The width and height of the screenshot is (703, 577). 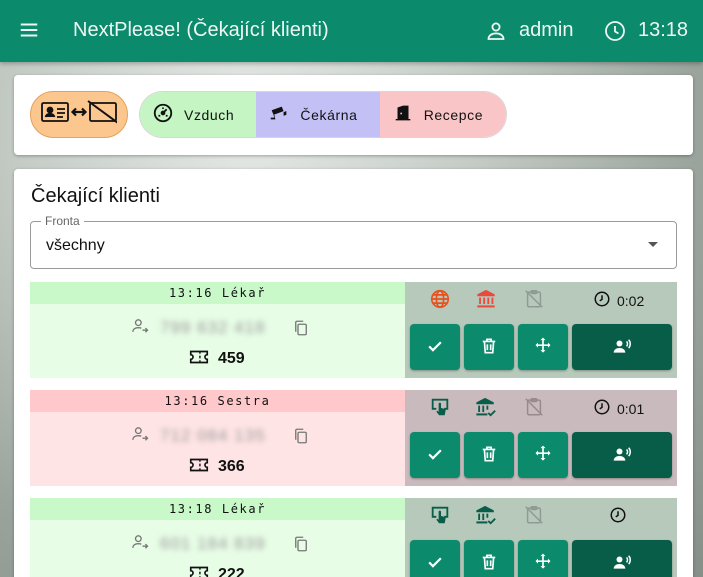 I want to click on chip-recepce: Recepce, so click(x=442, y=114).